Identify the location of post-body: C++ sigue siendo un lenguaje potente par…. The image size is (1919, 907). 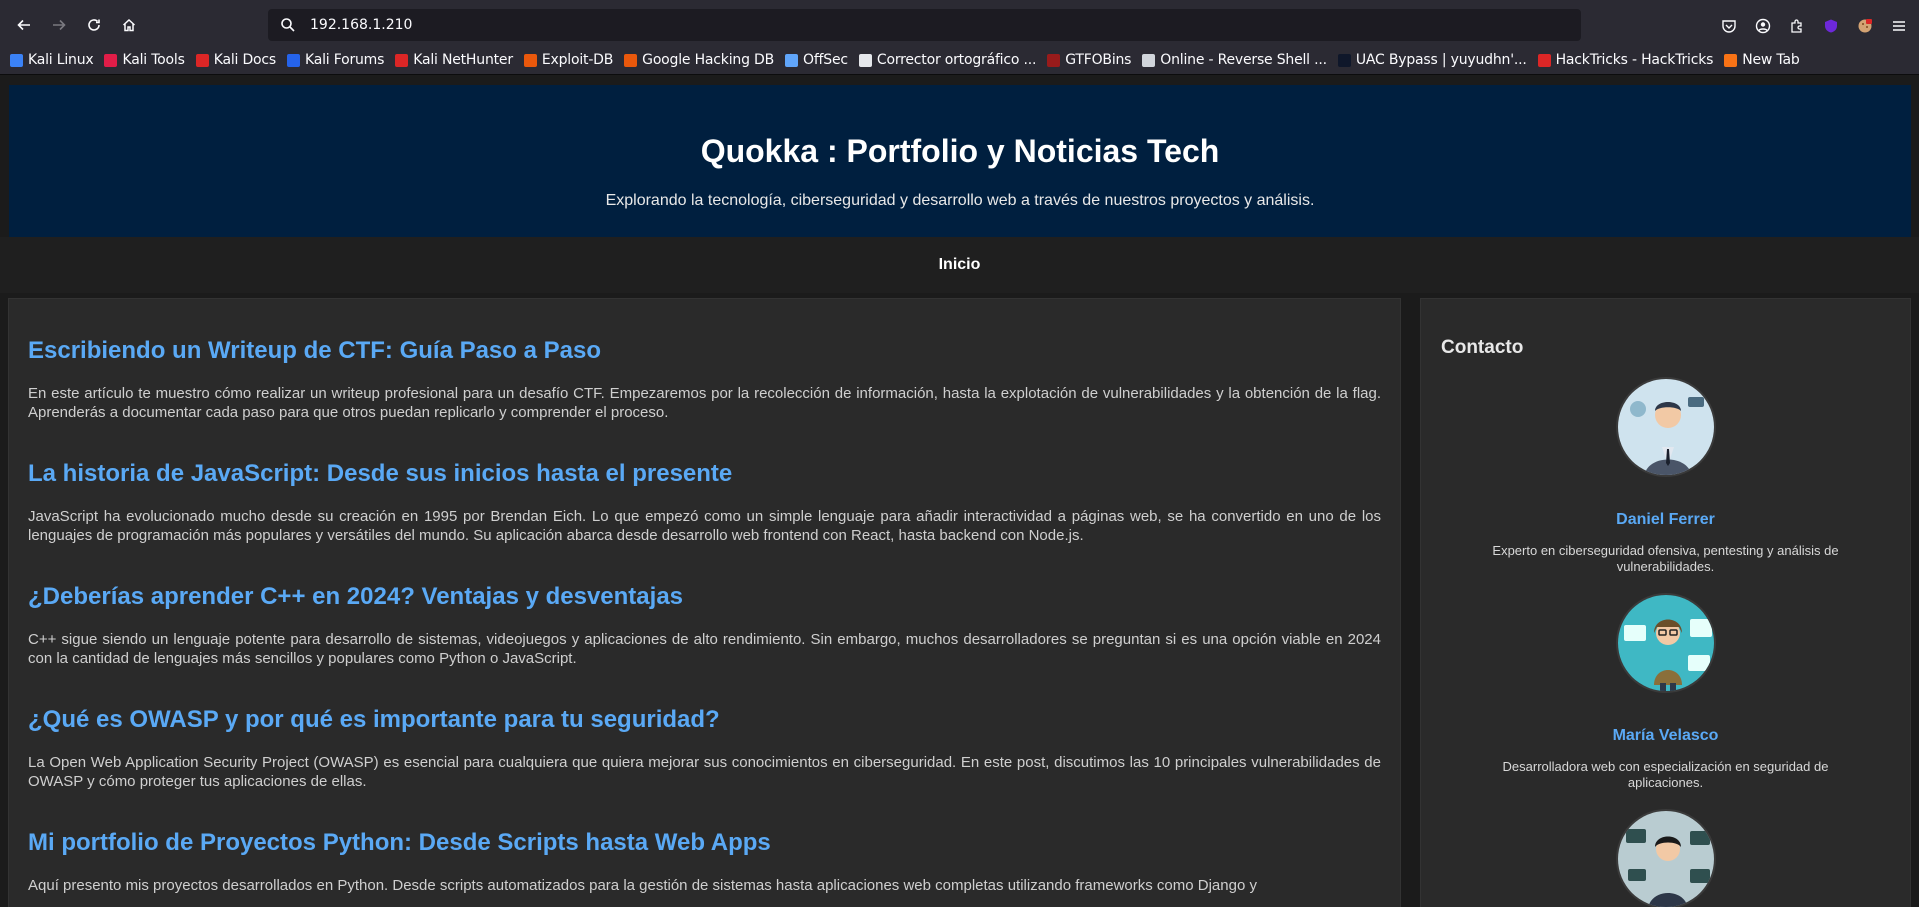
(704, 649).